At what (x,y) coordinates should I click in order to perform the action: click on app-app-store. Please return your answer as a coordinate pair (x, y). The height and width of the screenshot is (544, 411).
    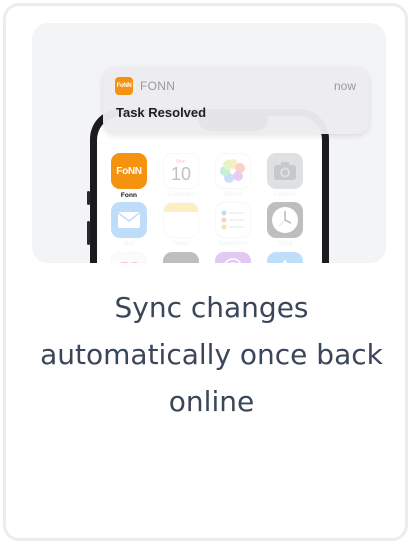
    Looking at the image, I should click on (285, 257).